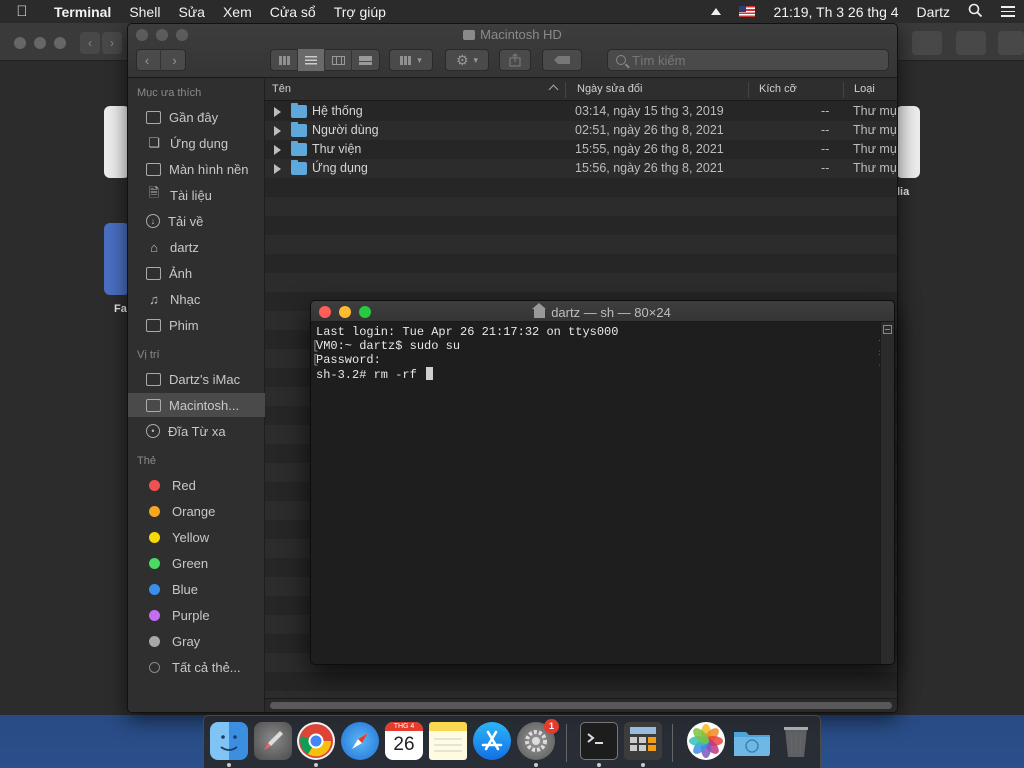  I want to click on column-header-kind: Loại, so click(864, 89).